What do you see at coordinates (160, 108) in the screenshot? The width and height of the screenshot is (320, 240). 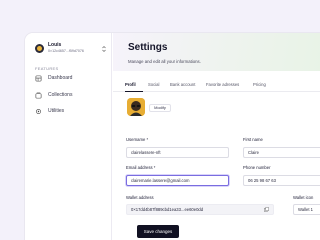 I see `modify-picture-button: Modify` at bounding box center [160, 108].